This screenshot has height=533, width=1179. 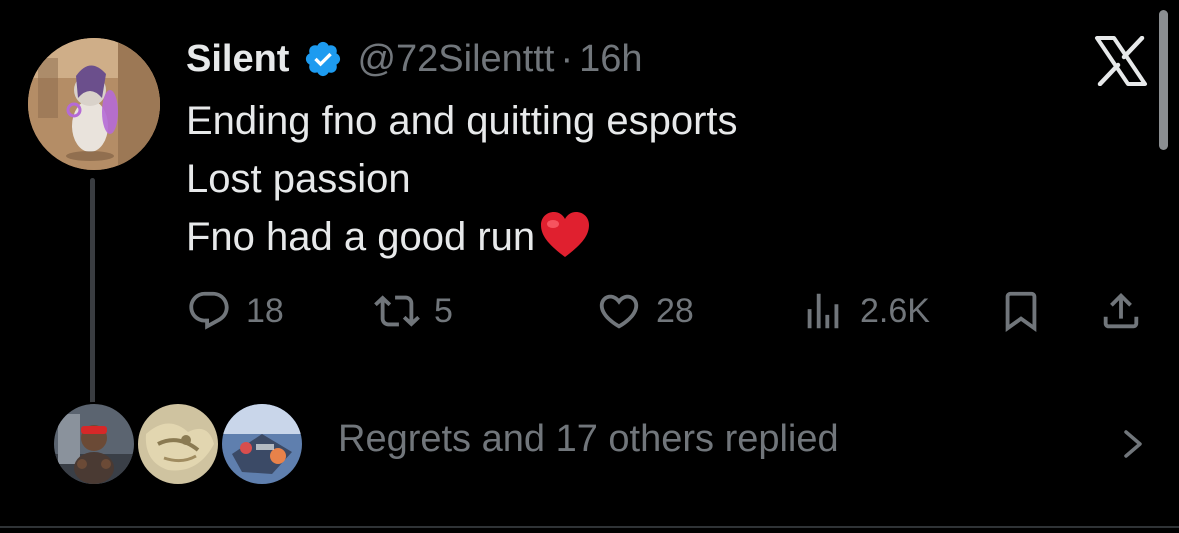 What do you see at coordinates (565, 235) in the screenshot?
I see `red-heart-emoji` at bounding box center [565, 235].